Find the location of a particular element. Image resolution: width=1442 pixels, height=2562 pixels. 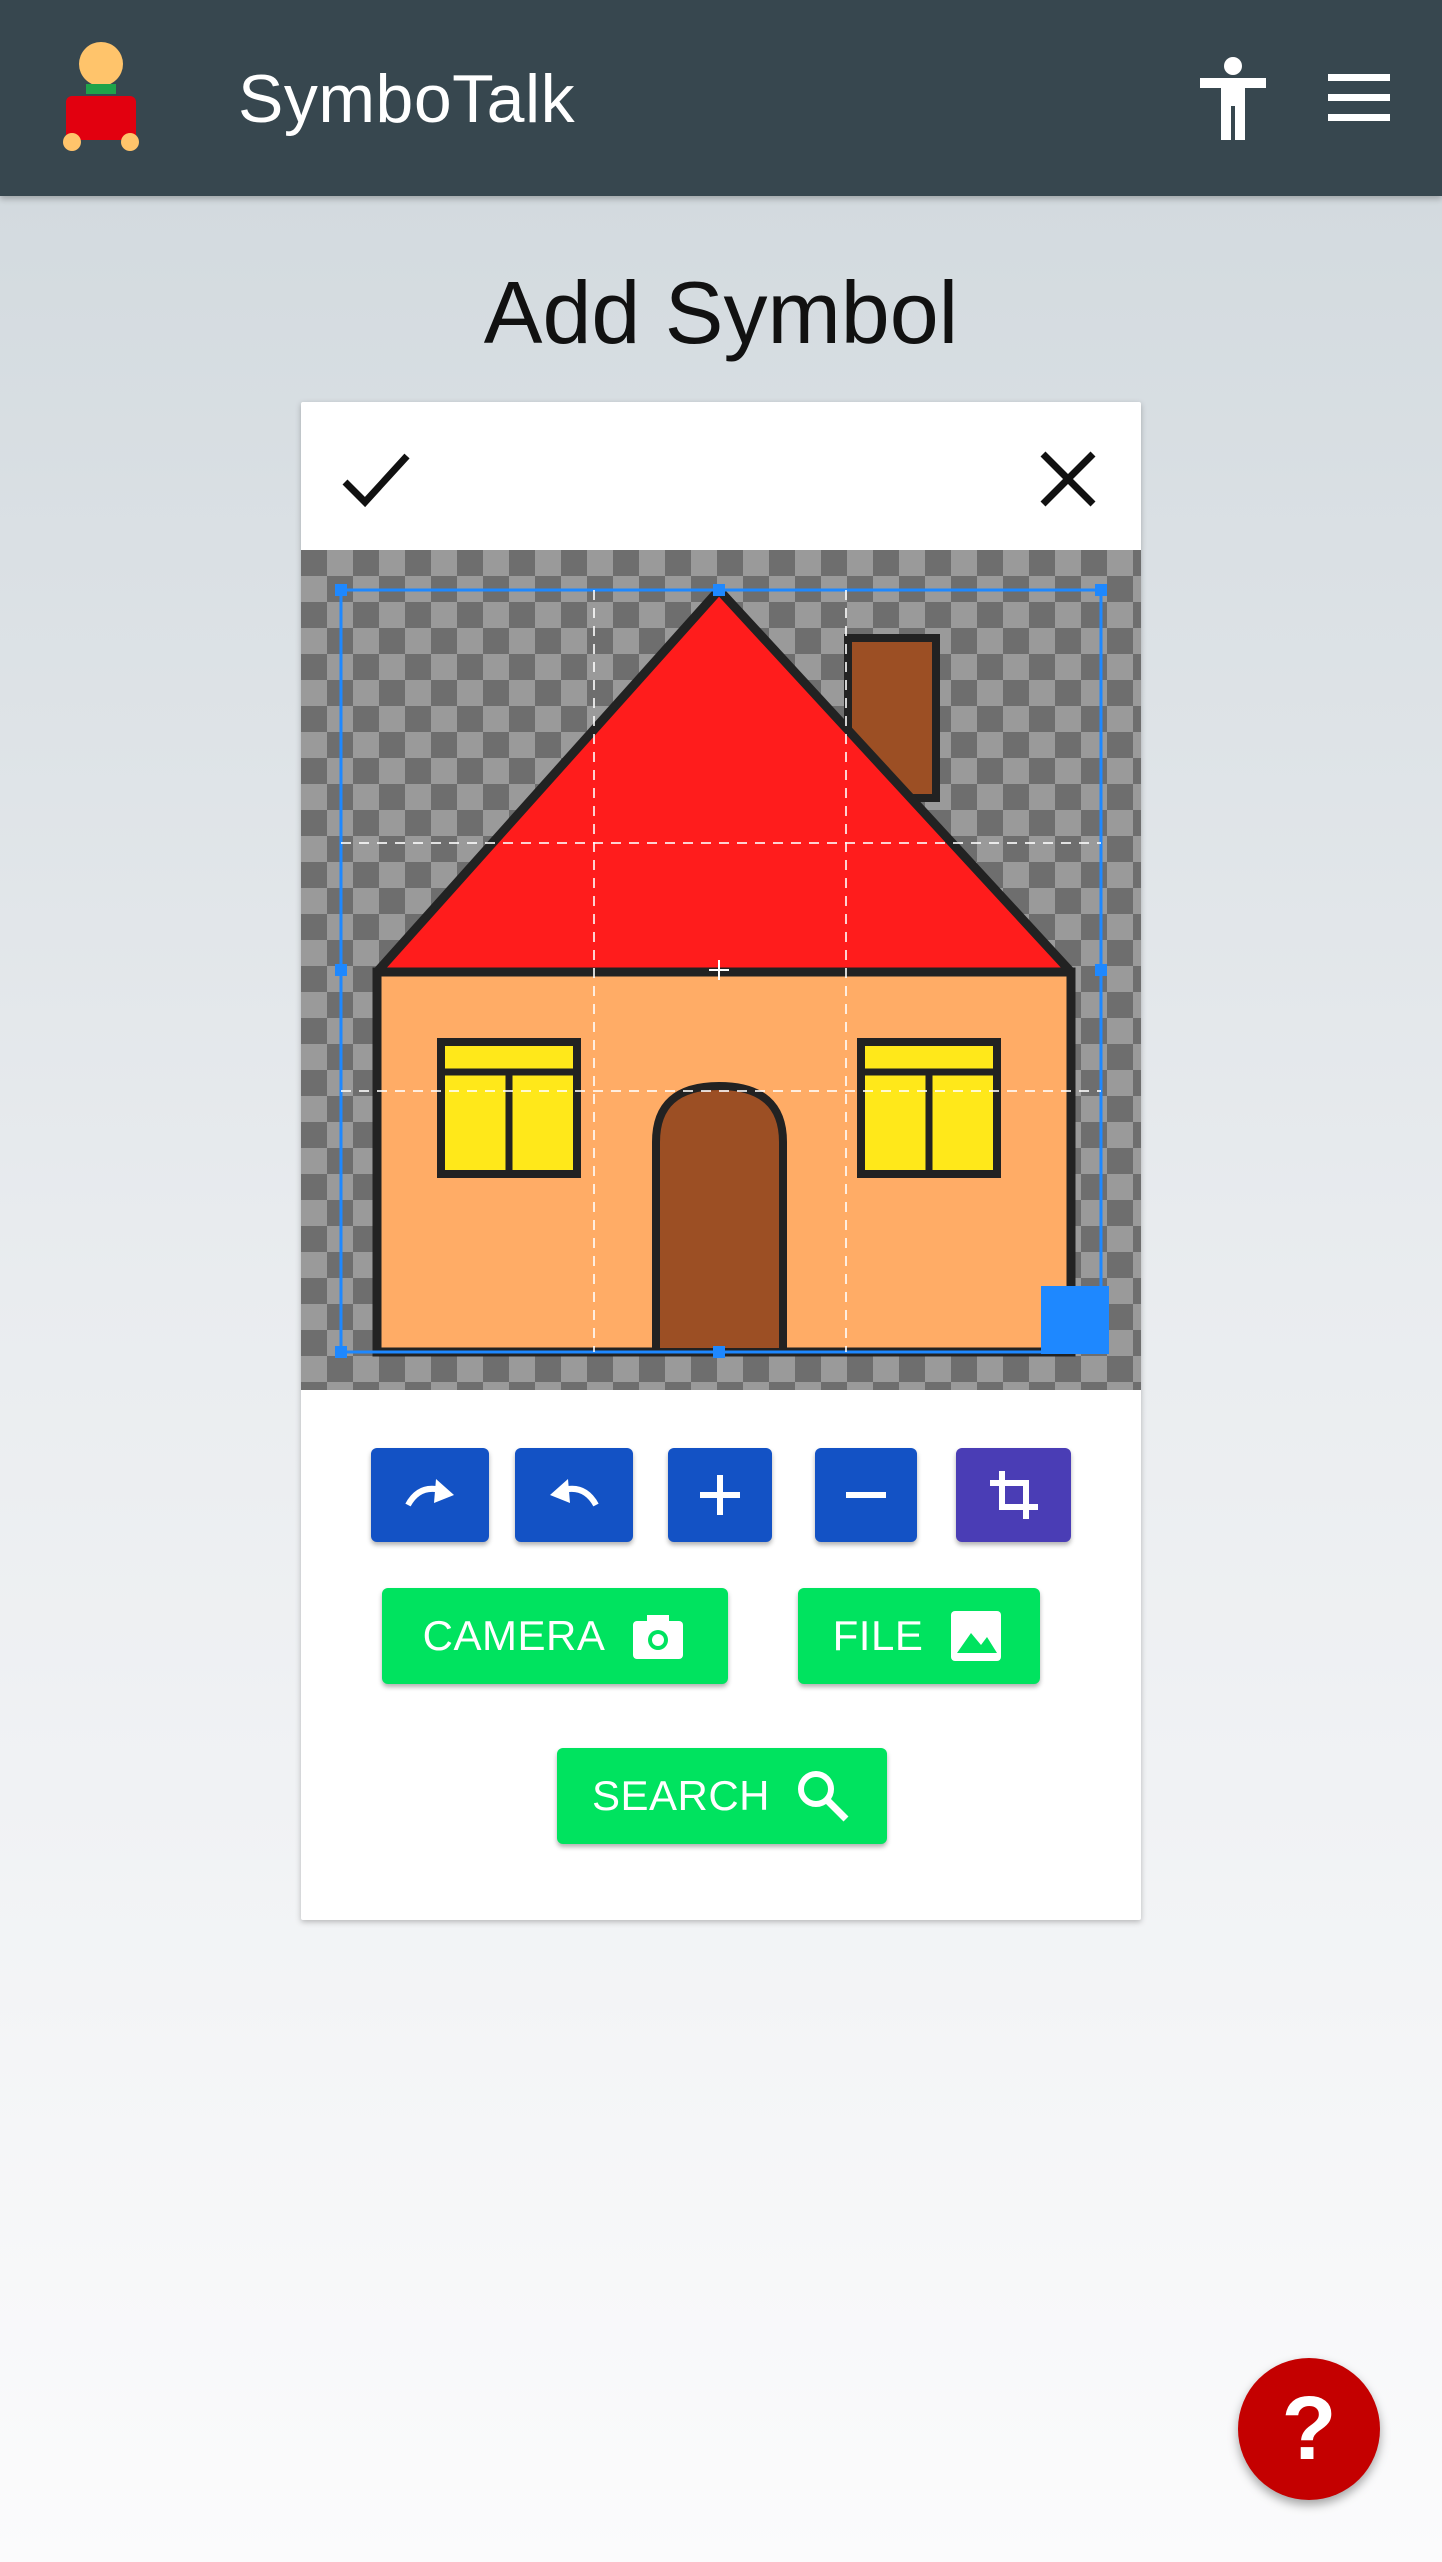

close-button is located at coordinates (1068, 479).